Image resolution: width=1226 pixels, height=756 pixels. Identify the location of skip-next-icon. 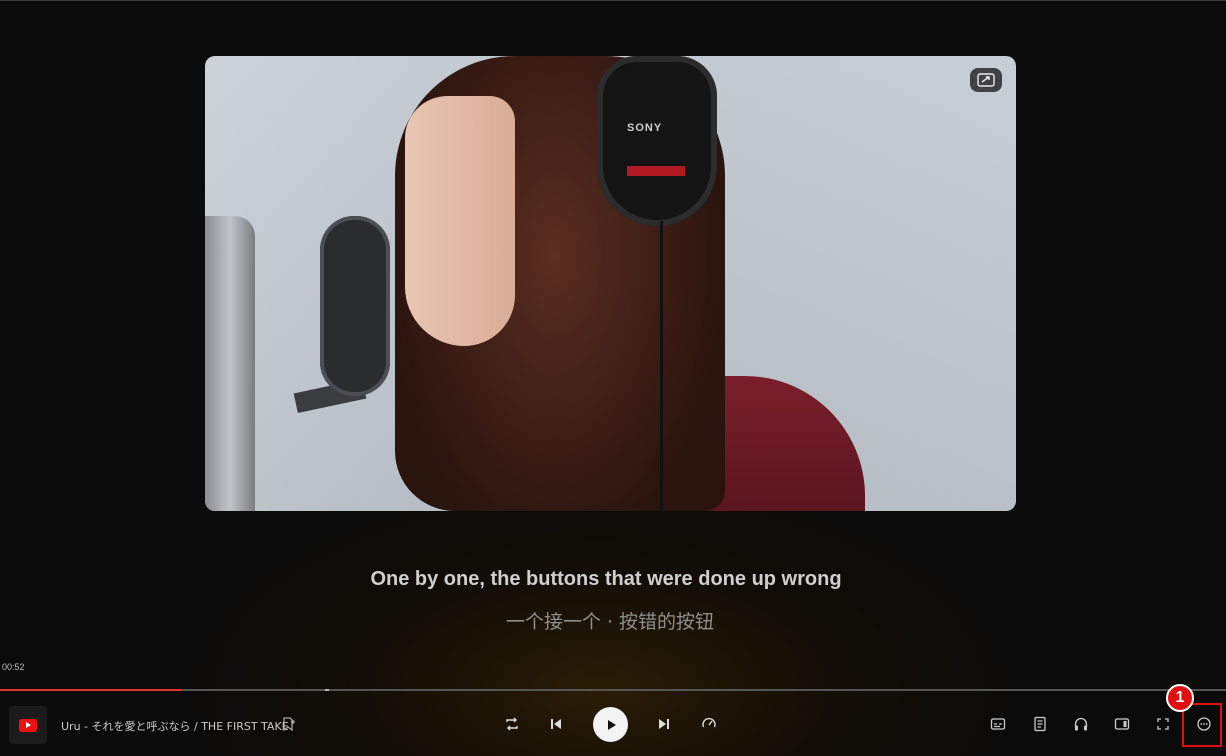
(664, 724).